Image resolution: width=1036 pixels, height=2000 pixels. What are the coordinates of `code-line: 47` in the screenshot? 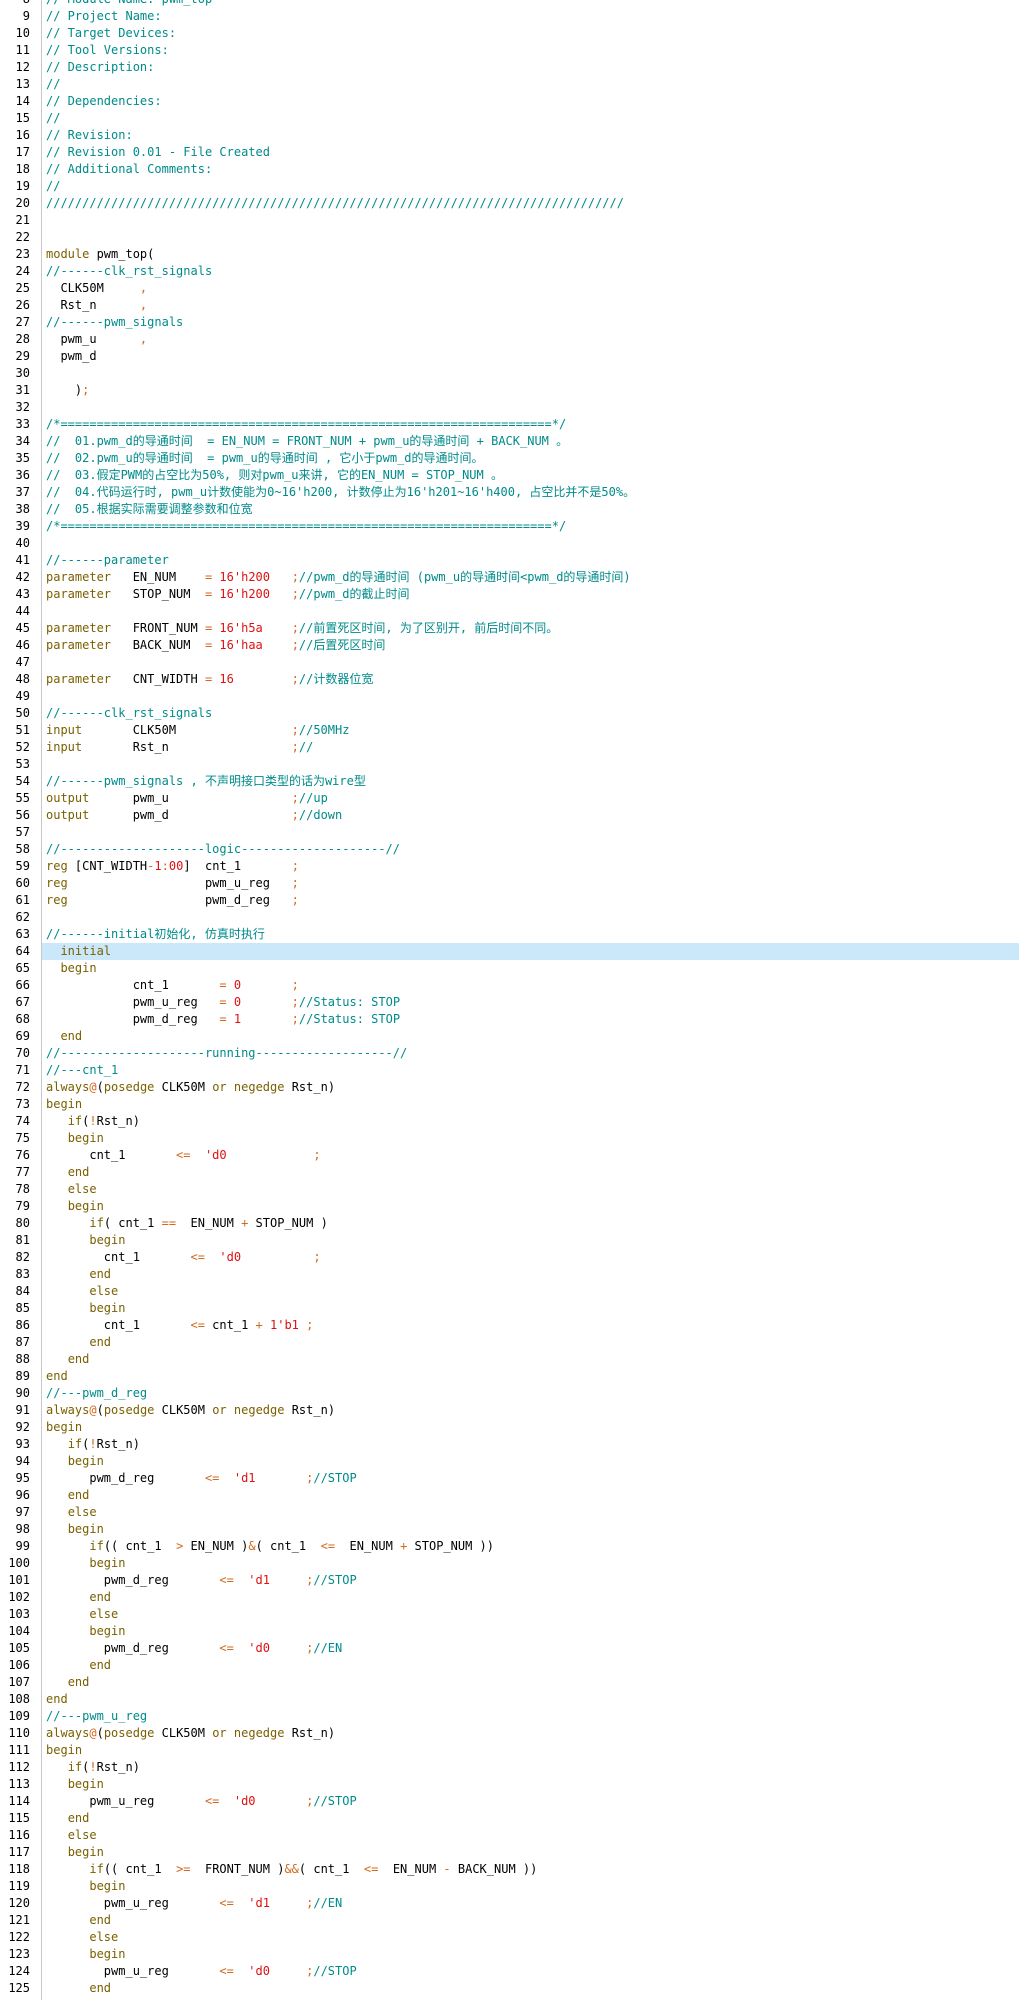 It's located at (518, 662).